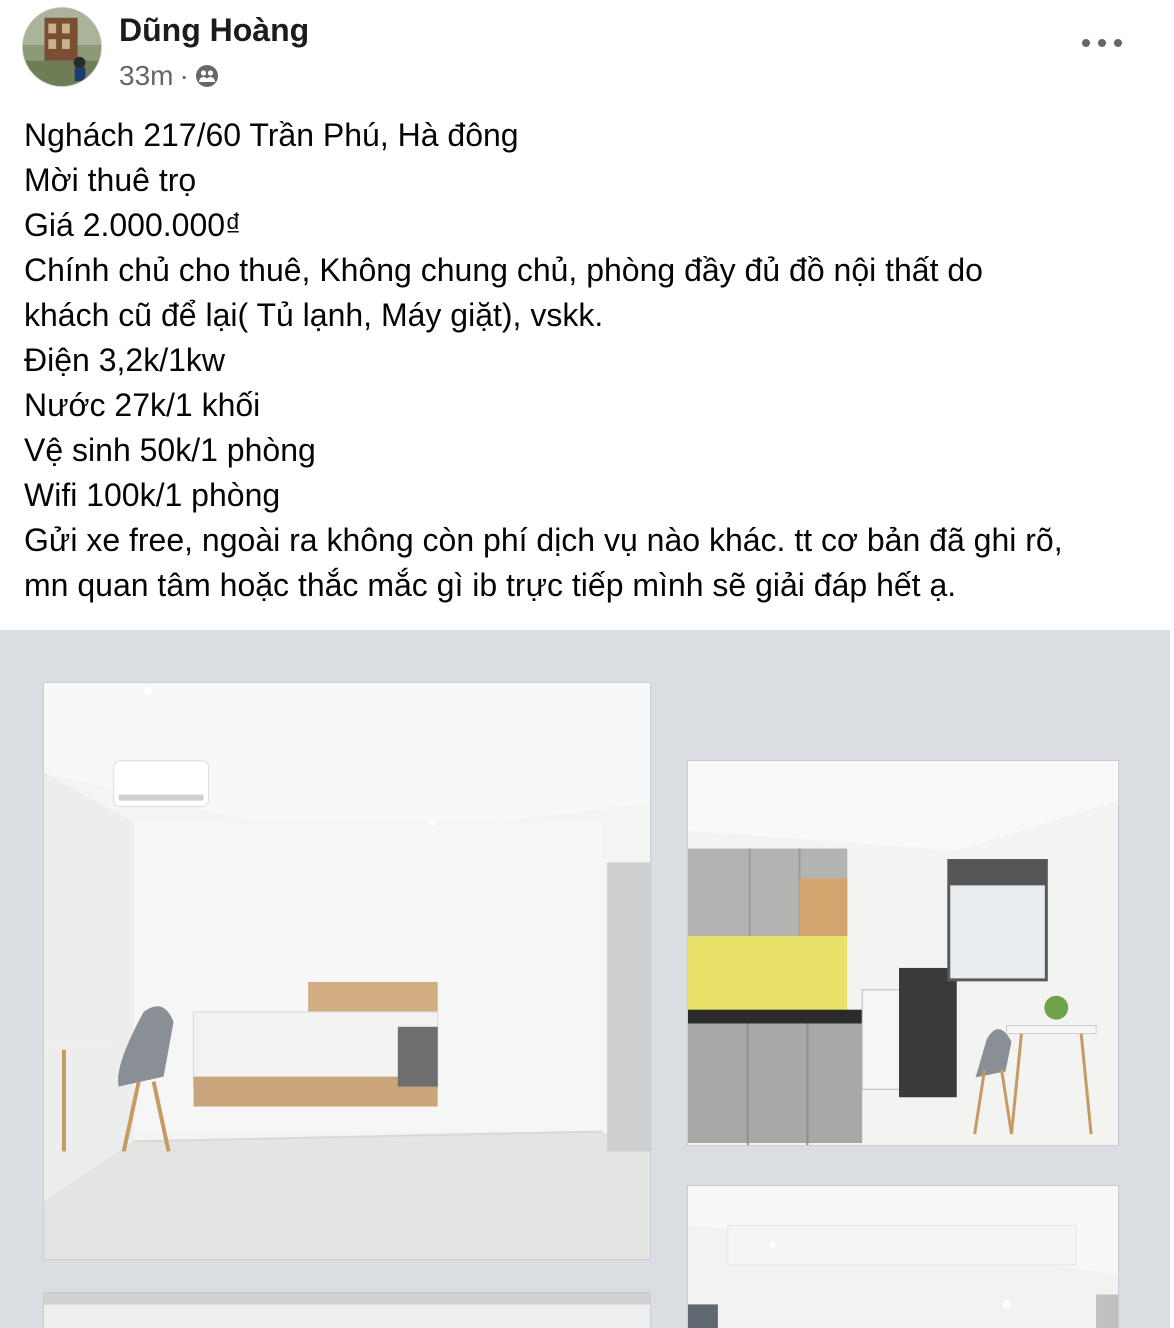  I want to click on more-options-icon, so click(1102, 43).